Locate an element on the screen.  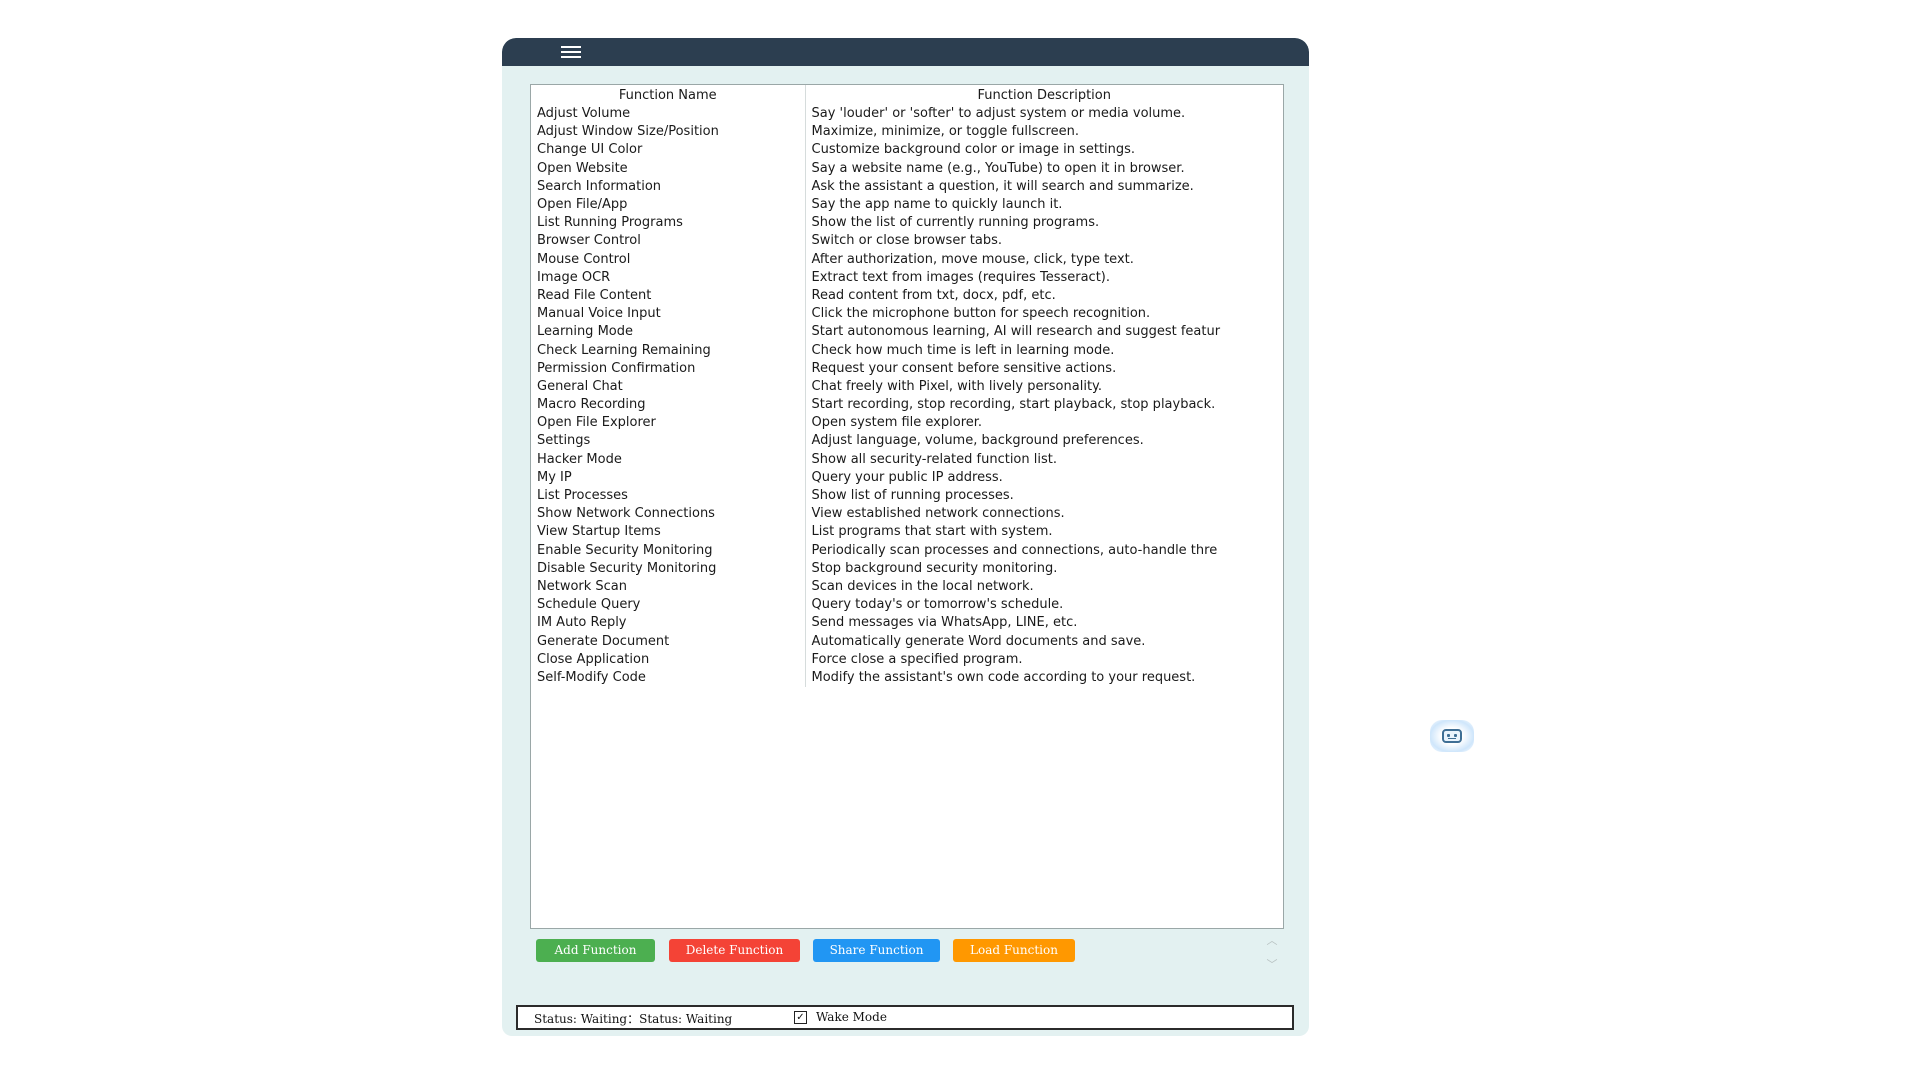
scroll-down-icon: ﹀ is located at coordinates (1272, 965).